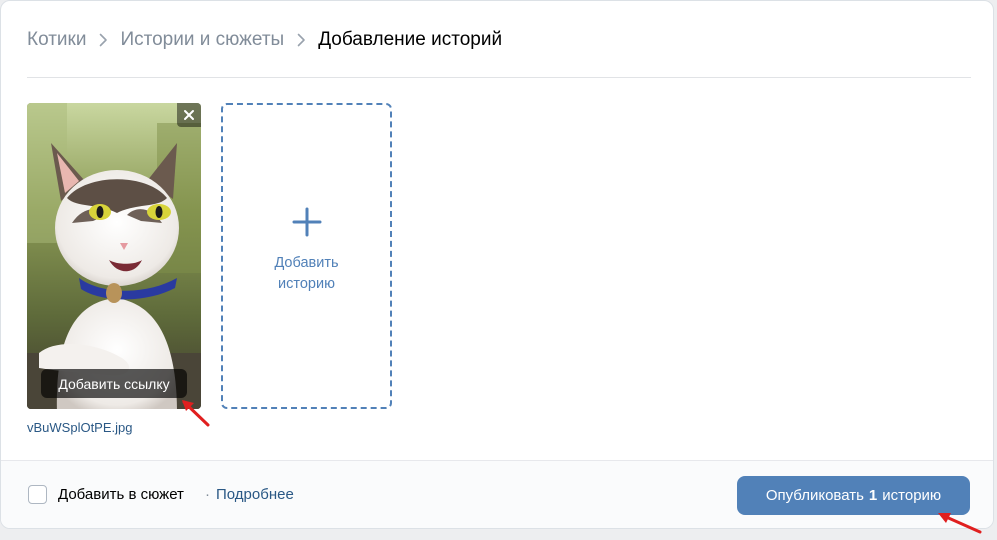  I want to click on header-divider, so click(499, 77).